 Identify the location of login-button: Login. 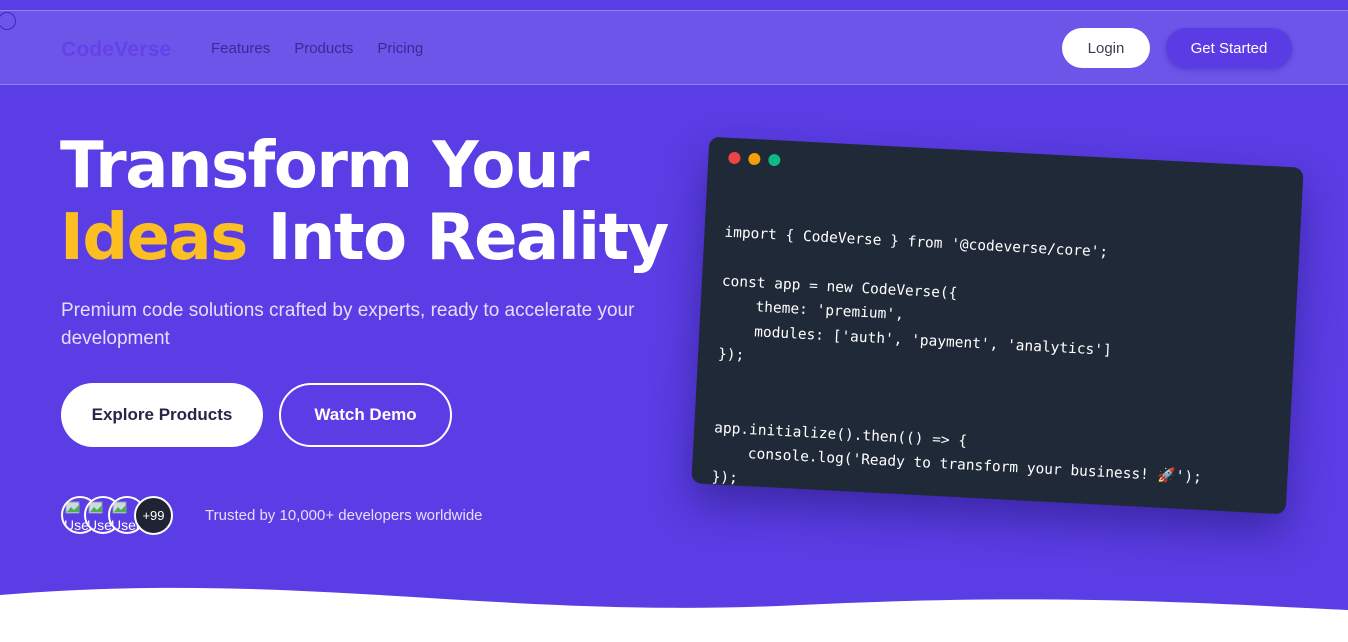
(1106, 48).